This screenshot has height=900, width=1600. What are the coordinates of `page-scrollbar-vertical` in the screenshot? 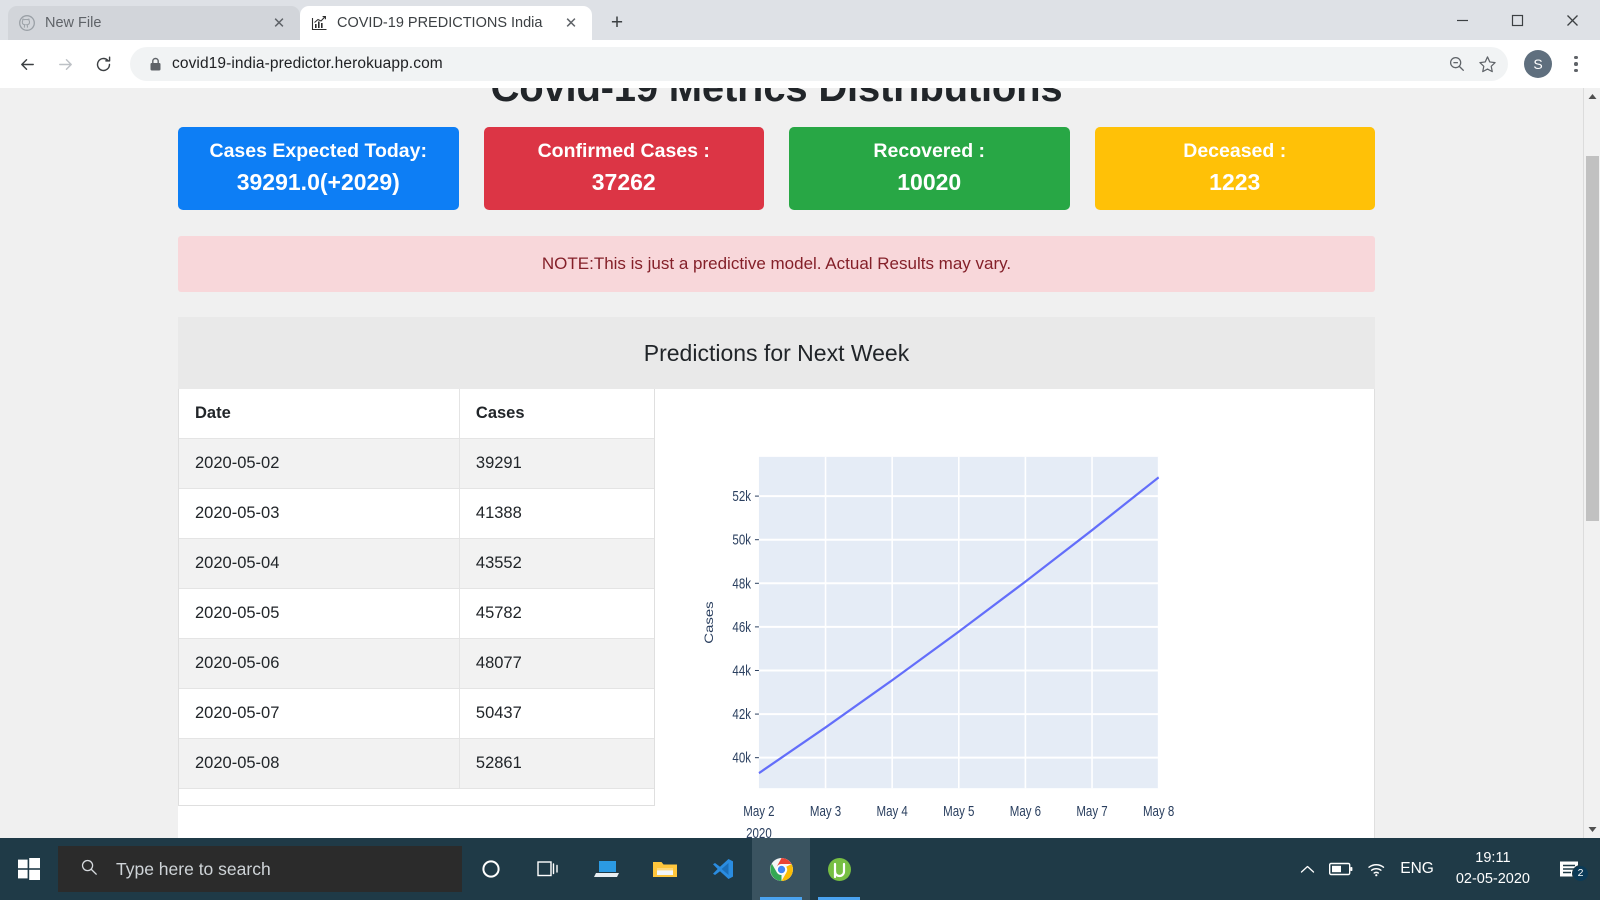 It's located at (1591, 463).